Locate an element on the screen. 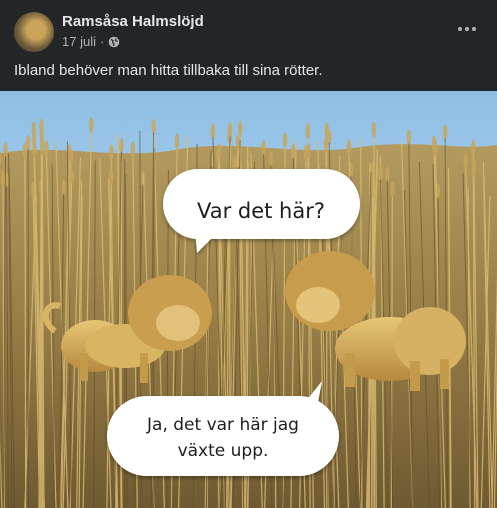 The height and width of the screenshot is (508, 497). avatar is located at coordinates (34, 32).